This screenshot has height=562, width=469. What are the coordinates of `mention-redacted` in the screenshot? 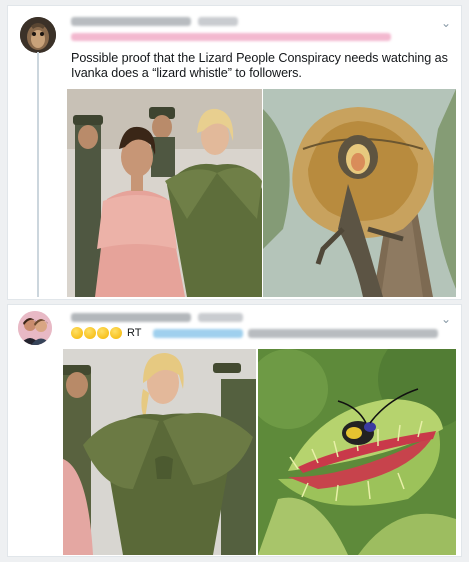 It's located at (198, 333).